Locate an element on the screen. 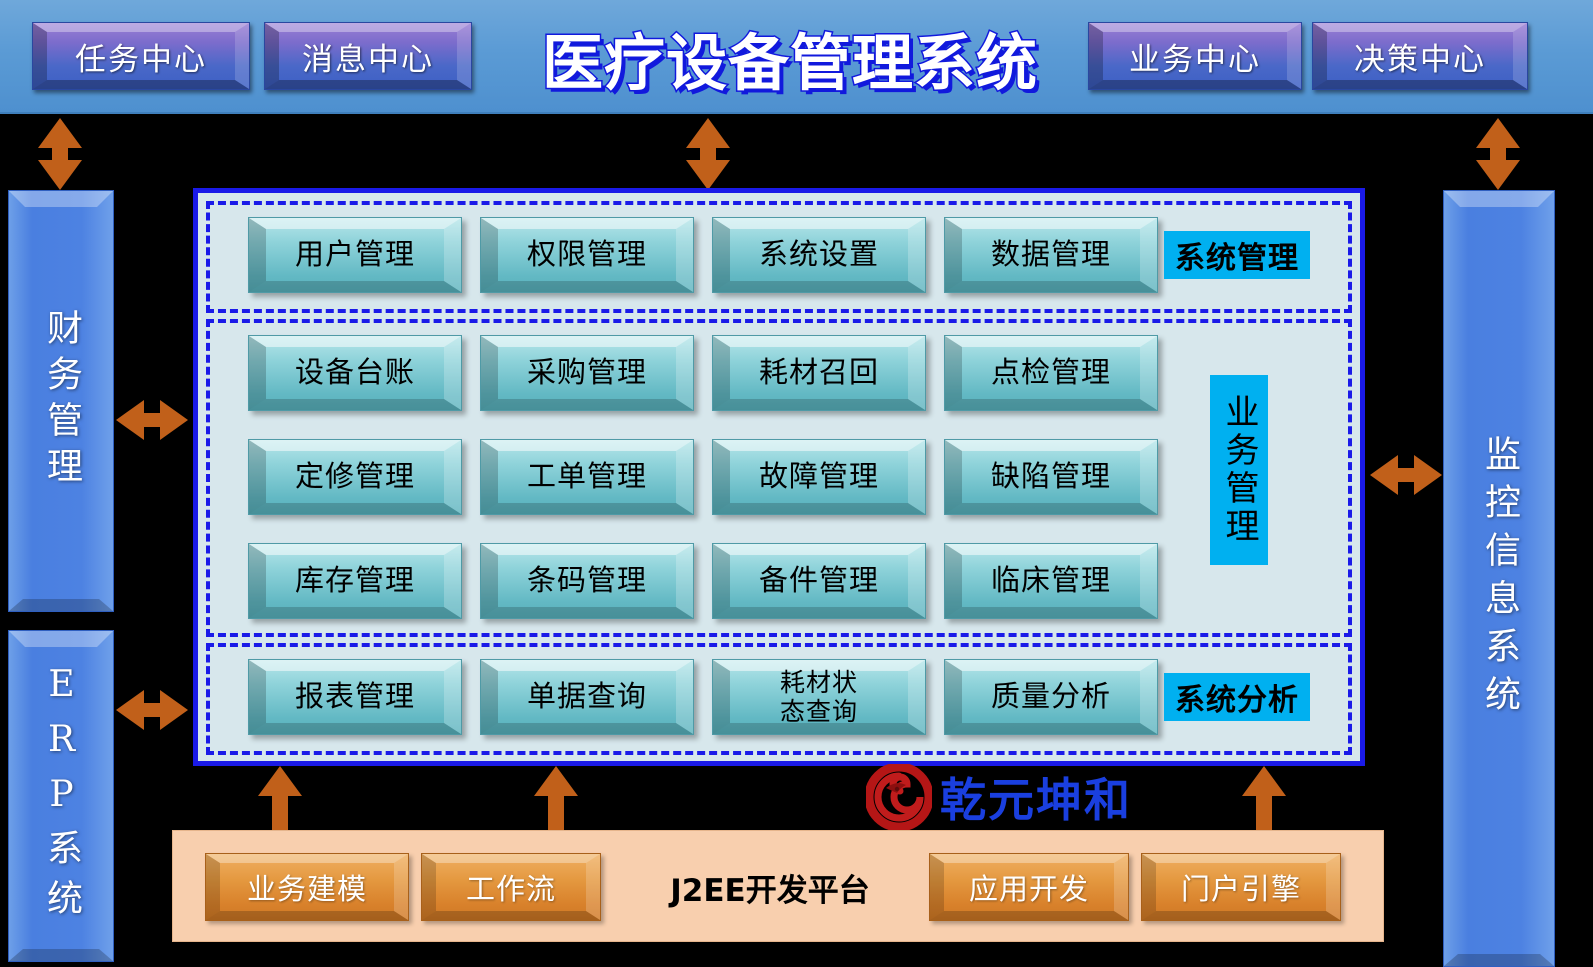 This screenshot has height=967, width=1593. sidebar-item-label: ERP系统 is located at coordinates (61, 796).